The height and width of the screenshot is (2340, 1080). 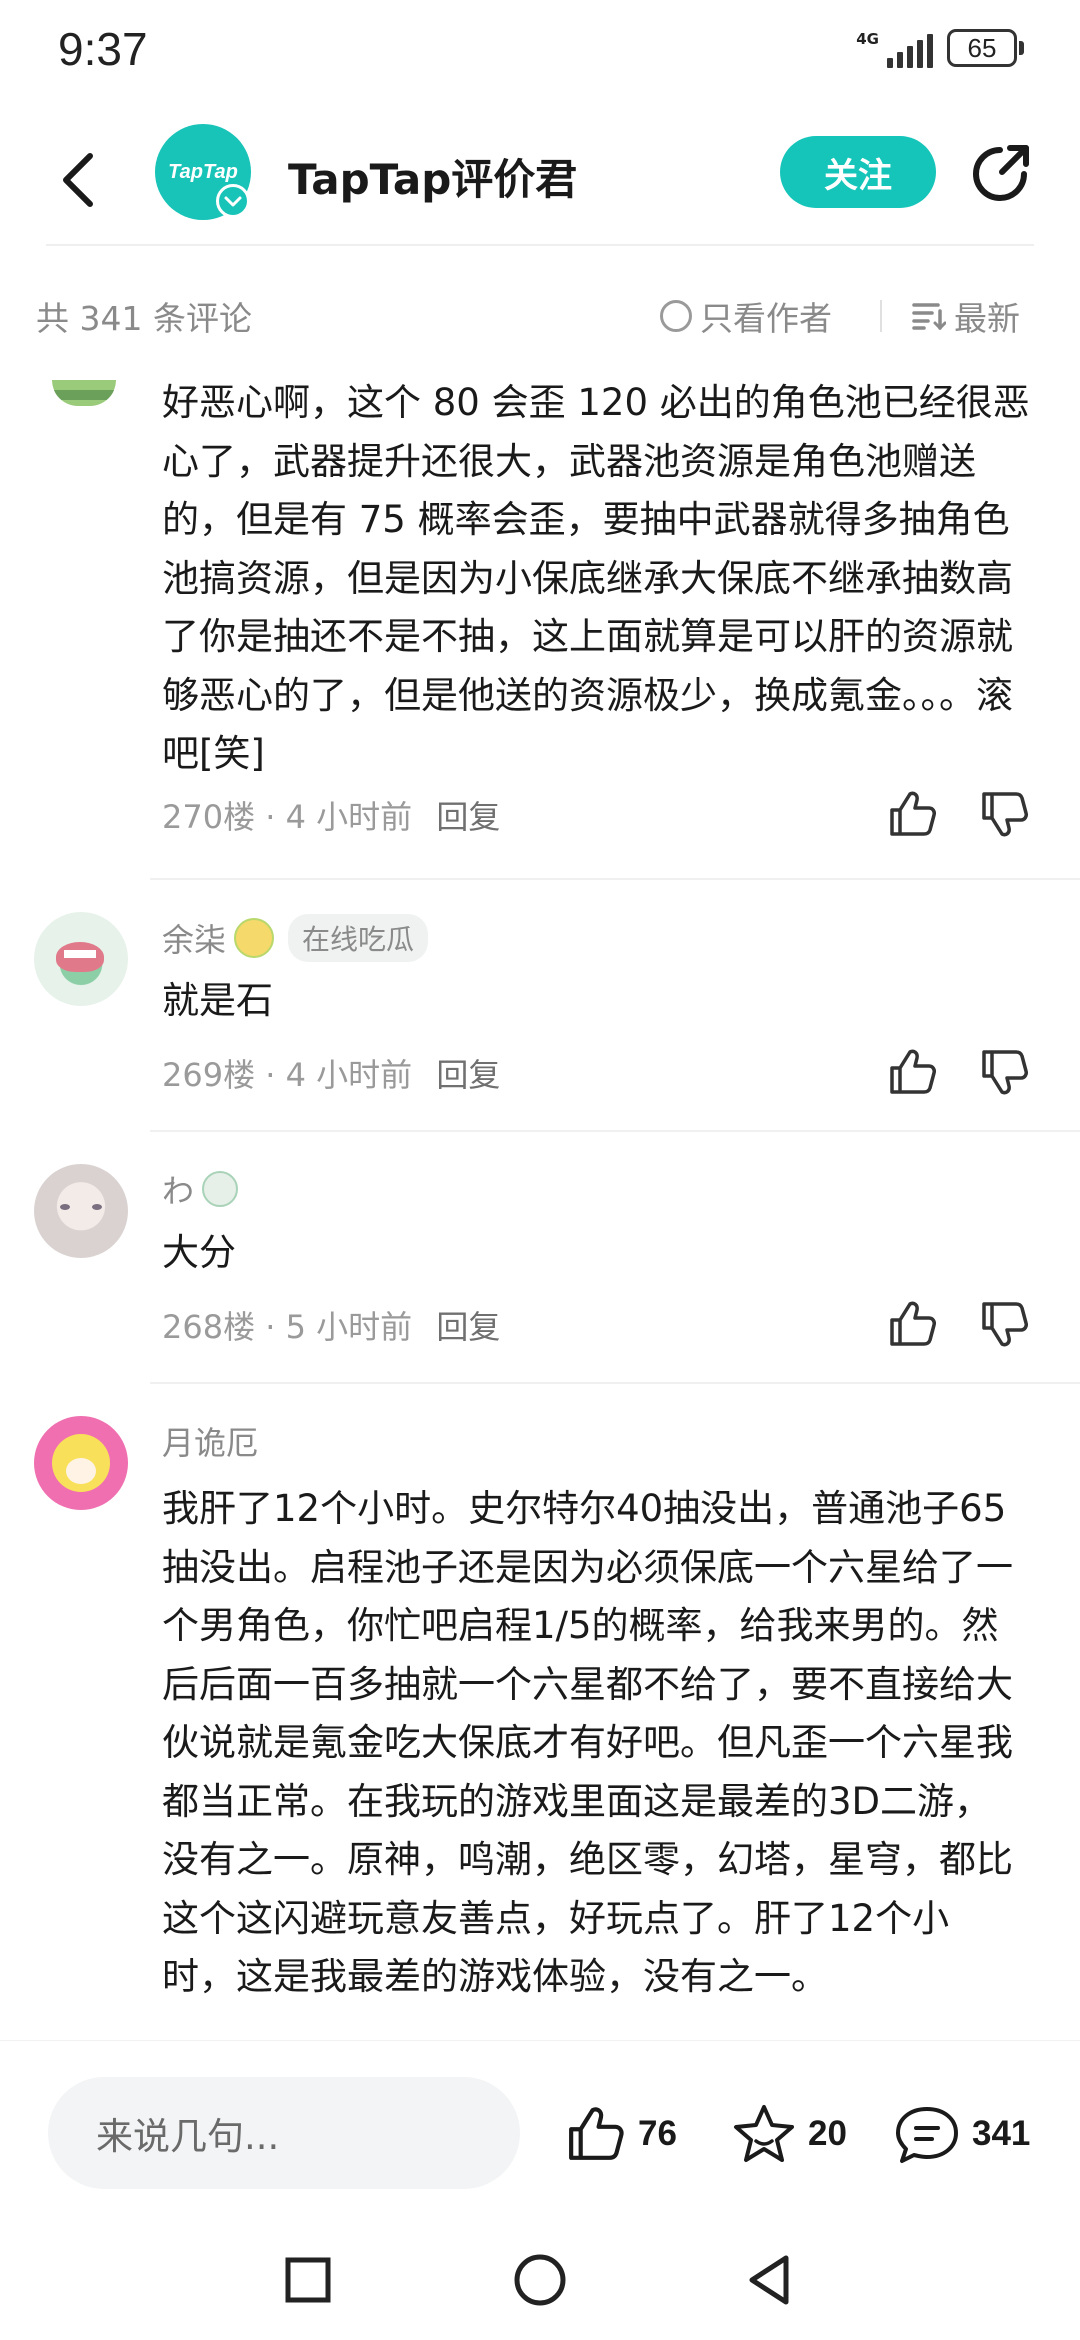 I want to click on radio-icon, so click(x=676, y=316).